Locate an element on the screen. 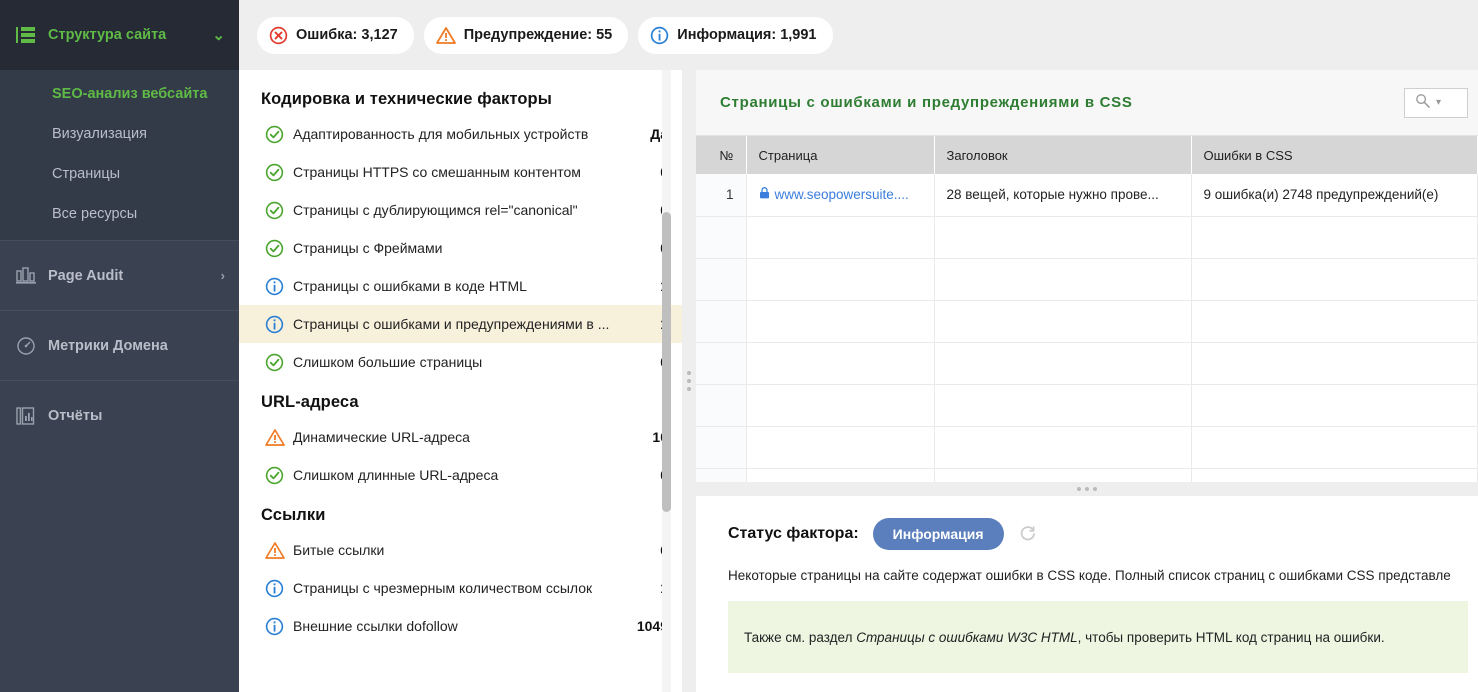  factor-label: Страницы с Фреймами is located at coordinates (368, 248).